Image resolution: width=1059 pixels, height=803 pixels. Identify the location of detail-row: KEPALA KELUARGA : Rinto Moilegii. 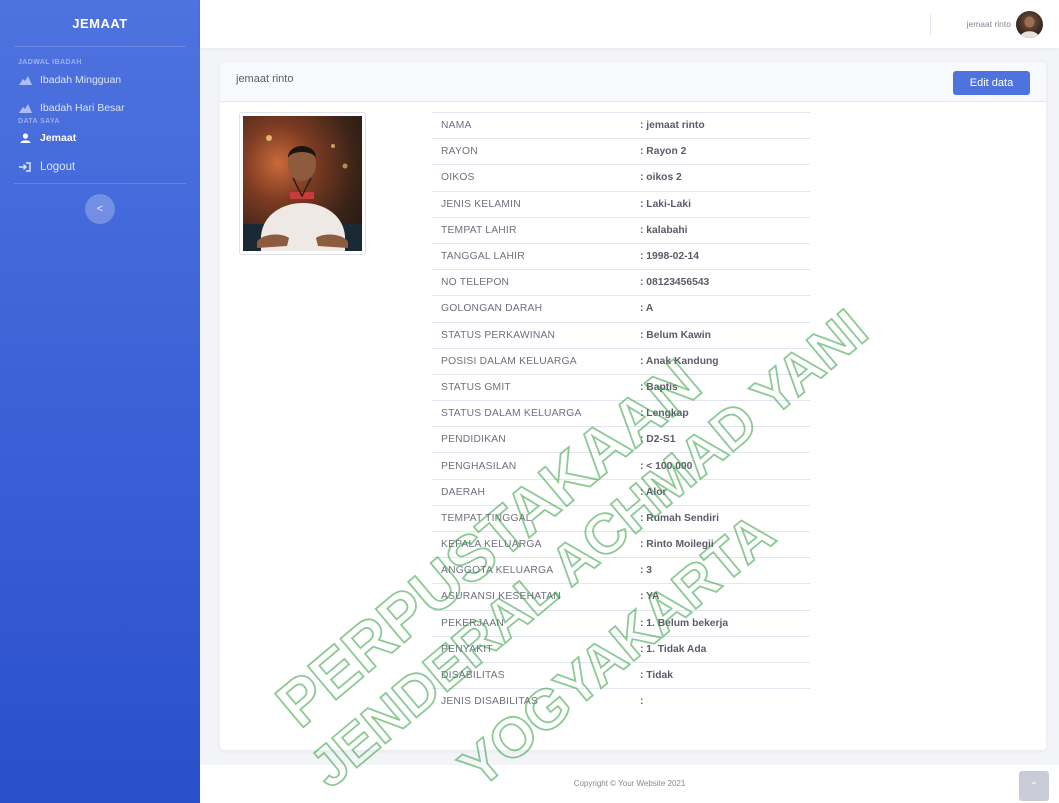
(621, 544).